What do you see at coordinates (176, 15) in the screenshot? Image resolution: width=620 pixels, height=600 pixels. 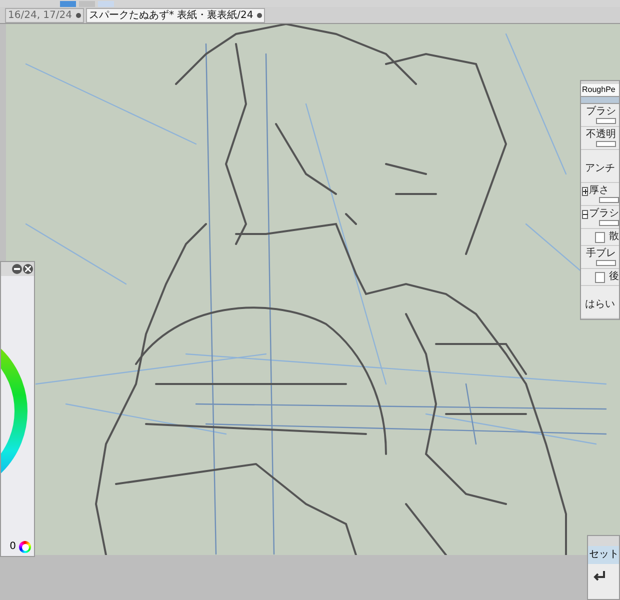 I see `document-tab: スパークたぬあず* 表紙・裏表紙/24` at bounding box center [176, 15].